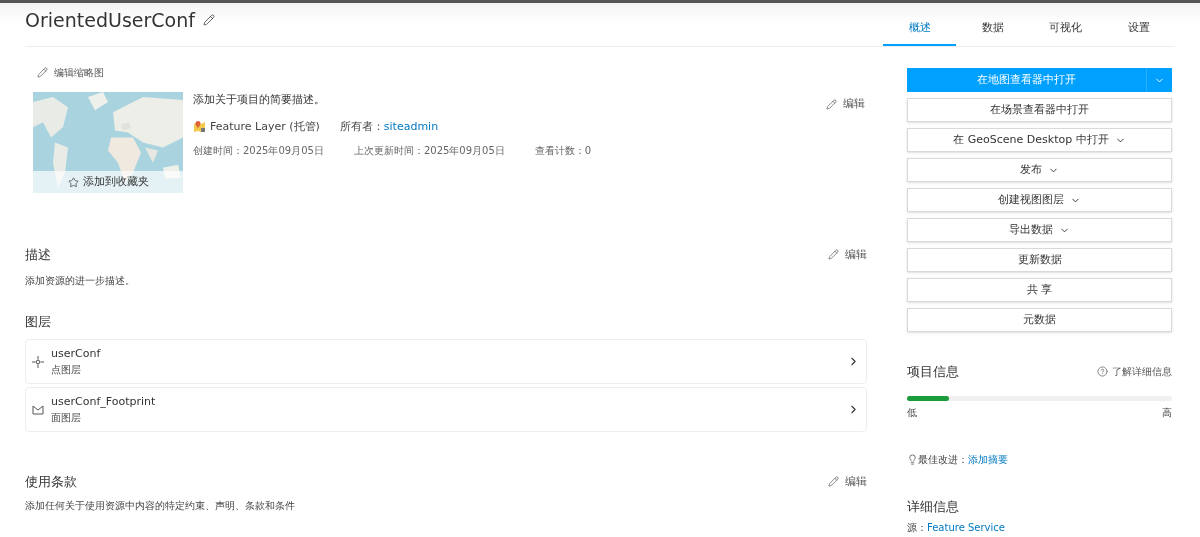  What do you see at coordinates (1065, 29) in the screenshot?
I see `tab: 可视化` at bounding box center [1065, 29].